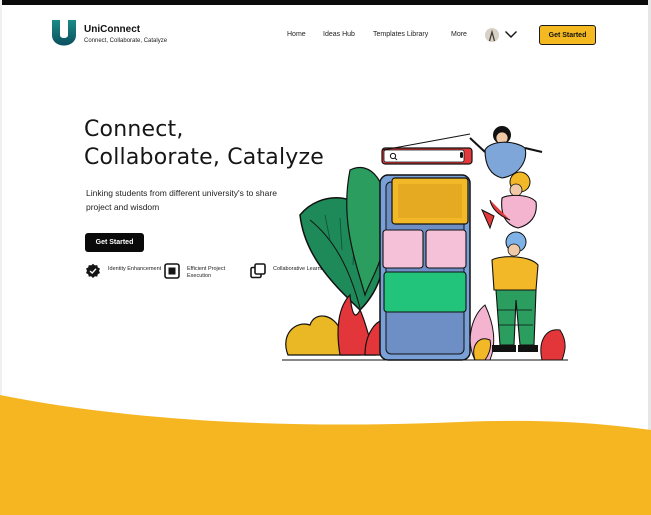 The image size is (651, 515). I want to click on chevron-down-icon, so click(511, 34).